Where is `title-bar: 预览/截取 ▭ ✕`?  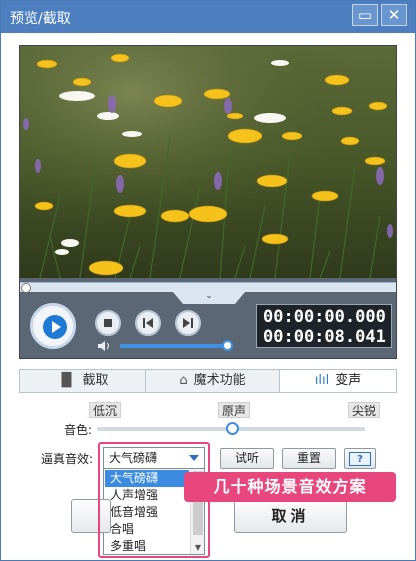
title-bar: 预览/截取 ▭ ✕ is located at coordinates (208, 17).